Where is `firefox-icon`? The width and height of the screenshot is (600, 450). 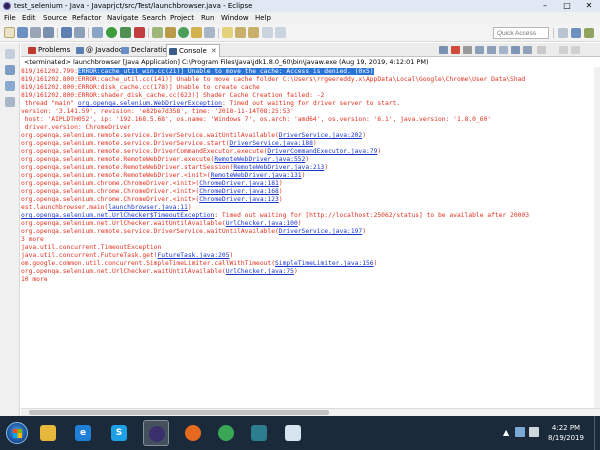
firefox-icon is located at coordinates (193, 433).